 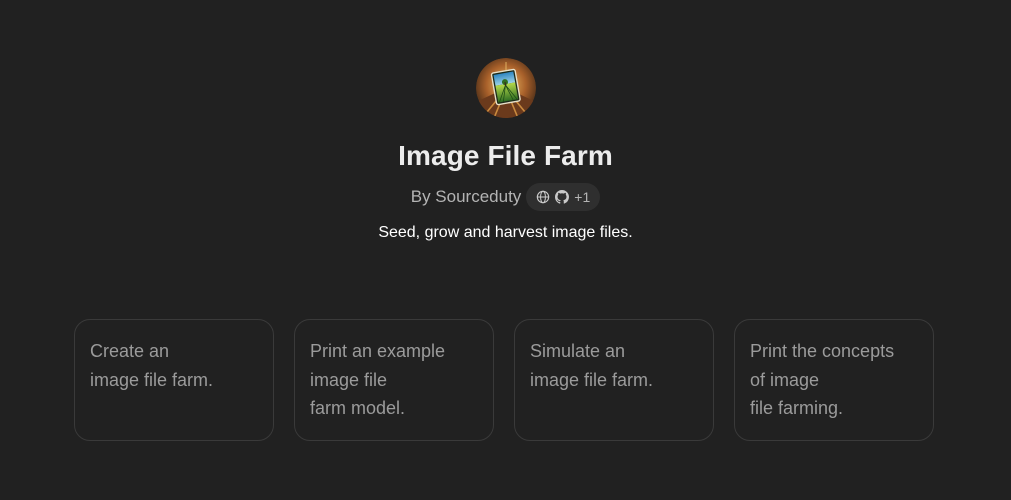 I want to click on gpt-avatar, so click(x=505, y=88).